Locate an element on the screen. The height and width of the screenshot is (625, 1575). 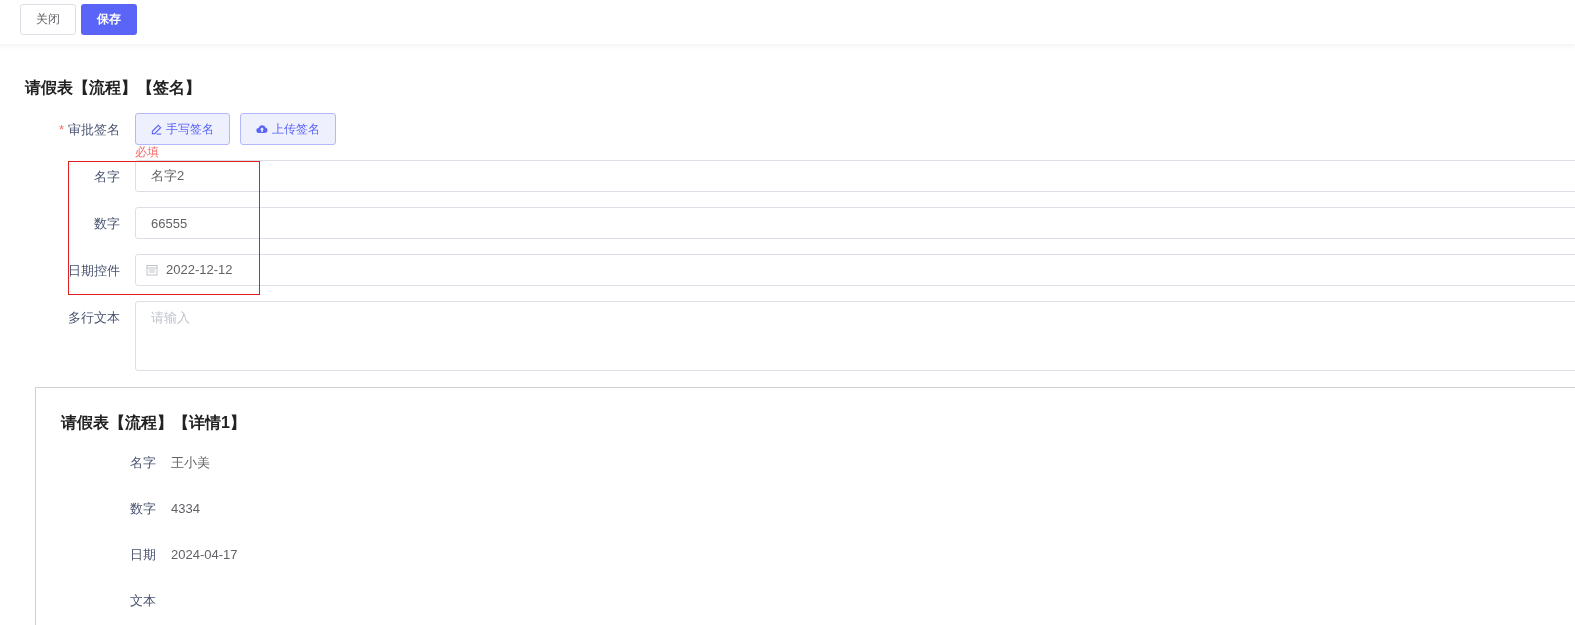
form-title: 请假表【流程】【签名】 is located at coordinates (112, 88).